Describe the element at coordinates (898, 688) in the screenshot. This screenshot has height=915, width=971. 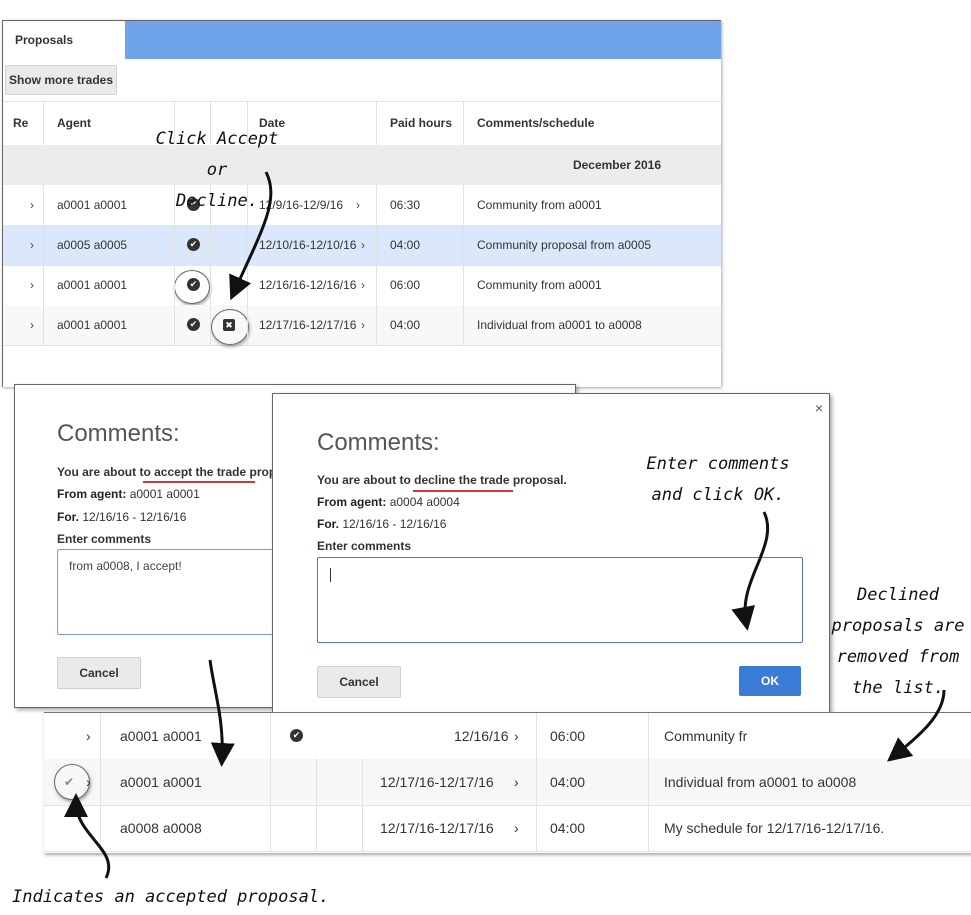
I see `annotation-line: the list.` at that location.